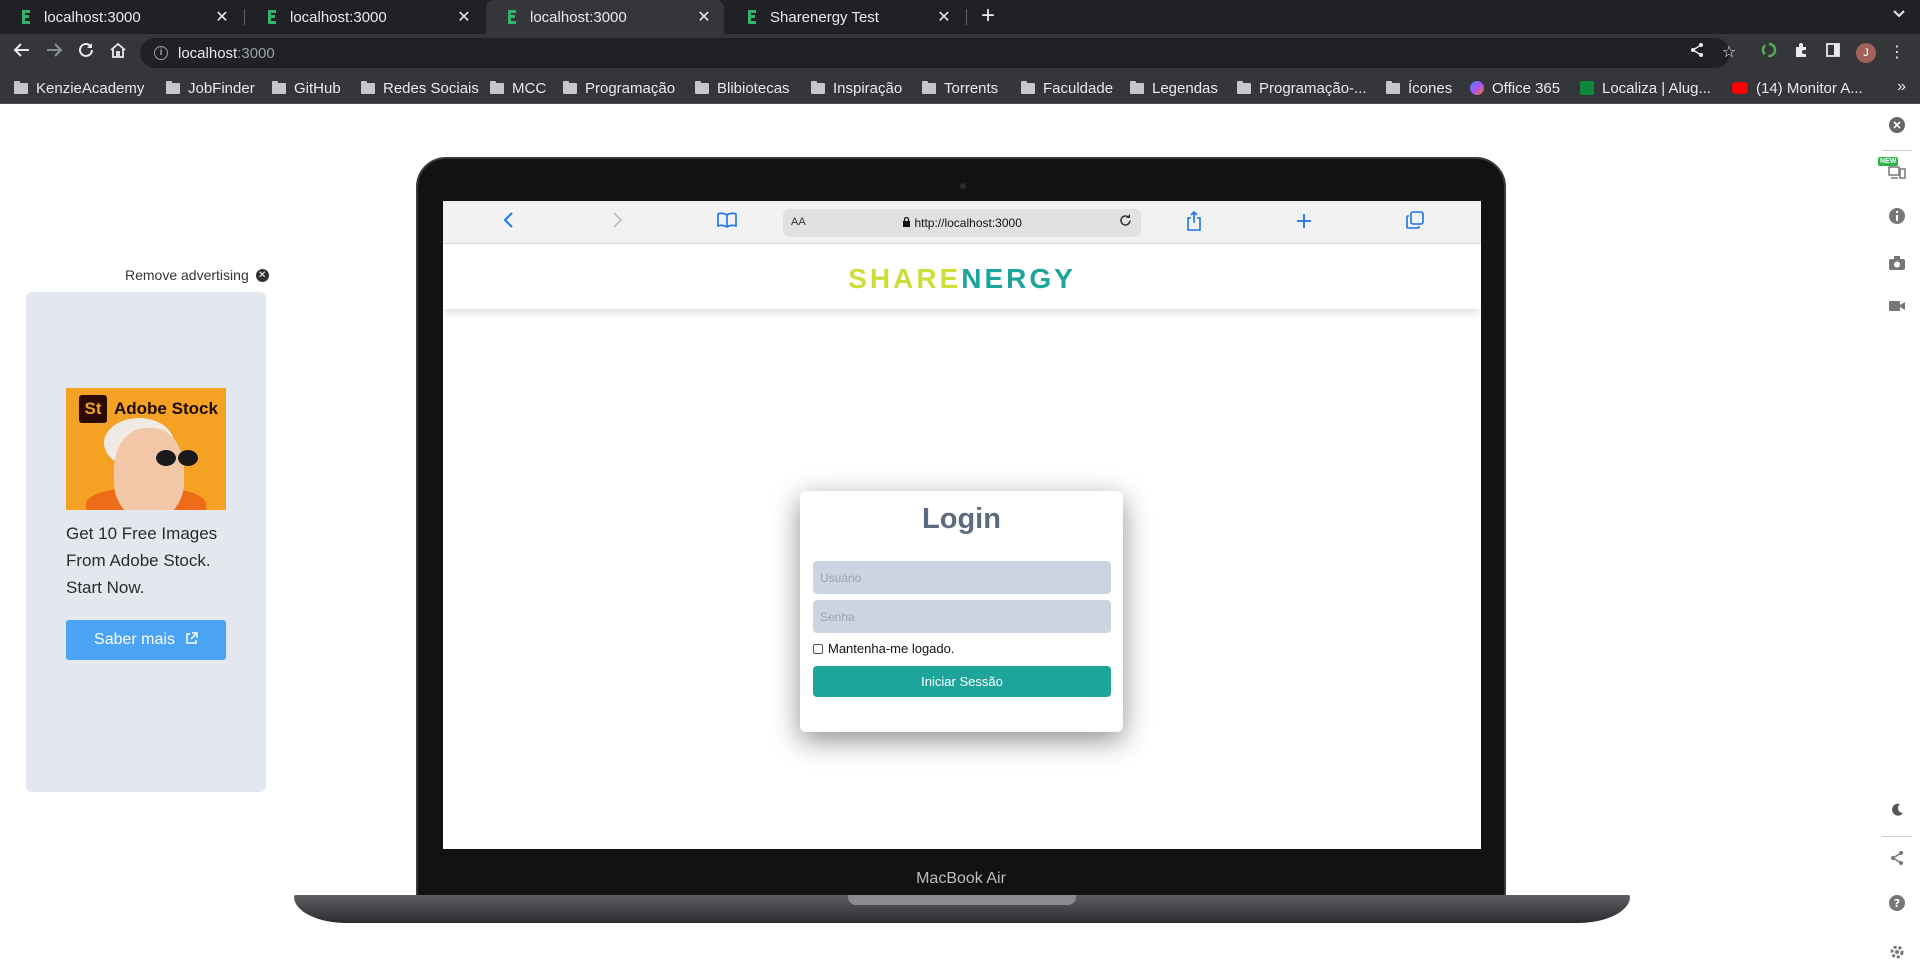  Describe the element at coordinates (962, 681) in the screenshot. I see `login-submit-button: Iniciar Sessão` at that location.